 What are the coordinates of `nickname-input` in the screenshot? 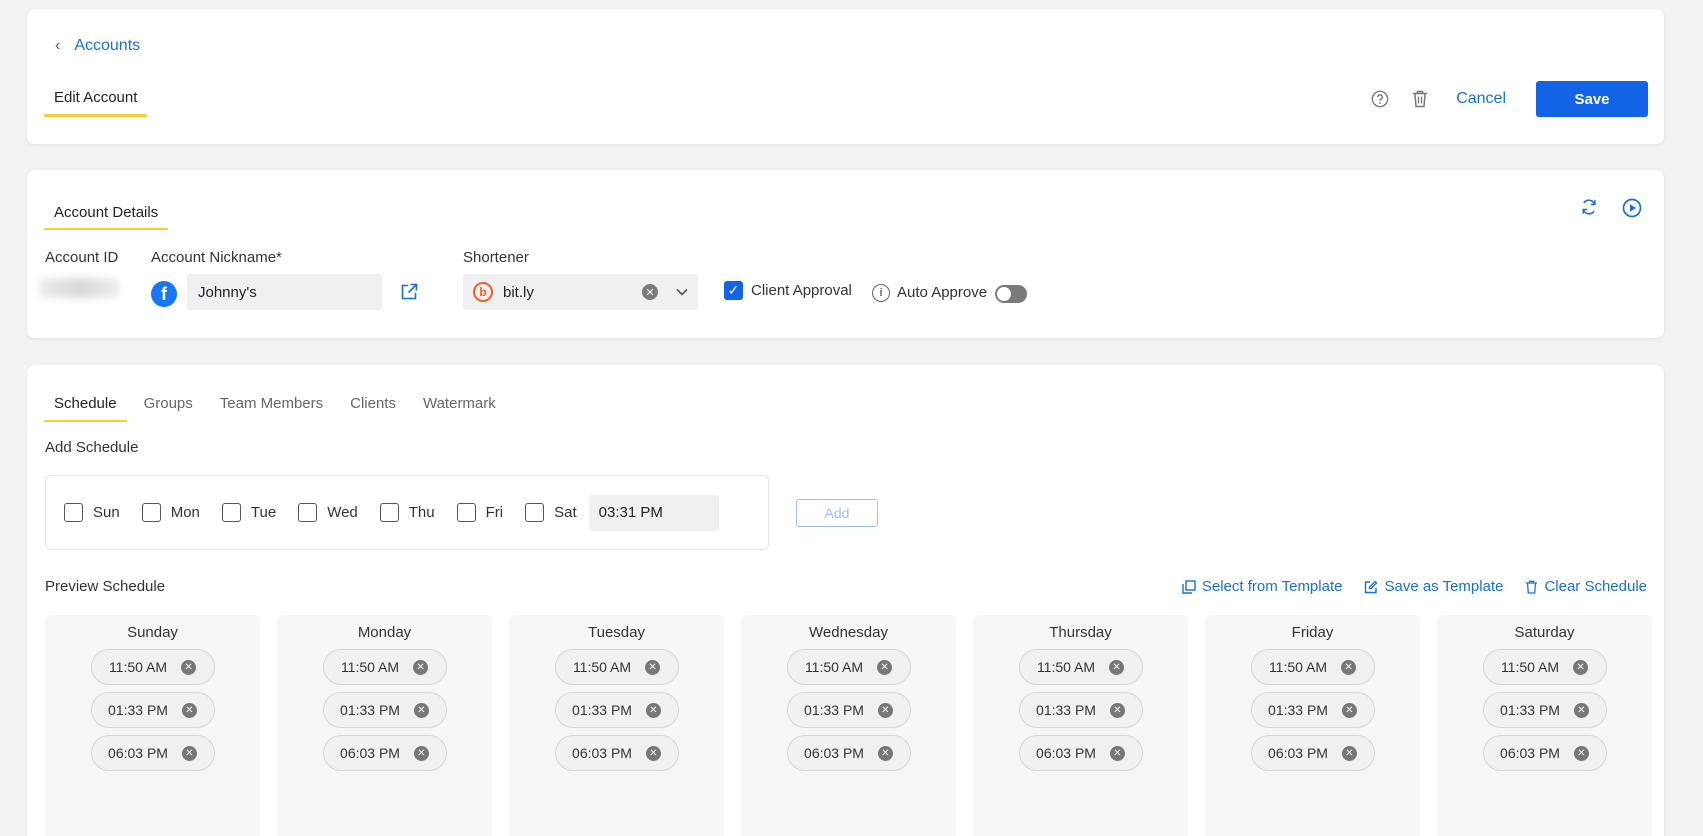 It's located at (284, 292).